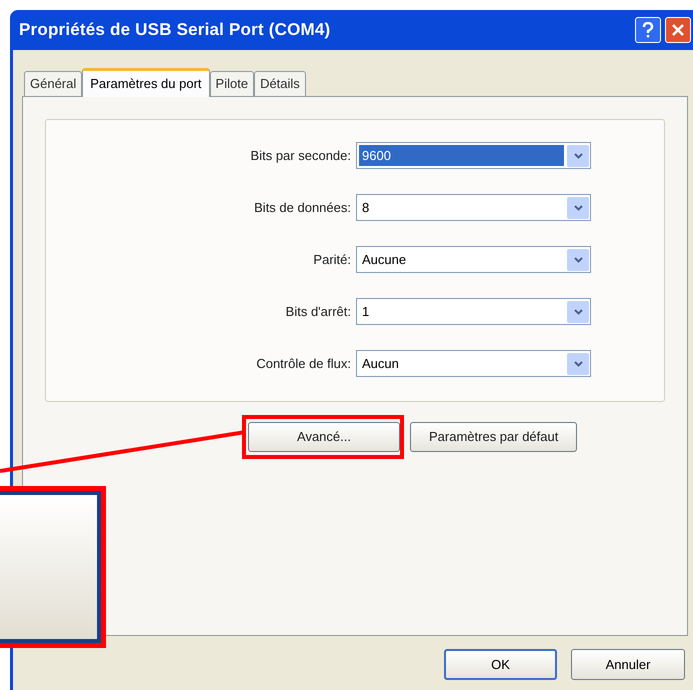 The width and height of the screenshot is (693, 690). Describe the element at coordinates (280, 83) in the screenshot. I see `tab: Détails` at that location.